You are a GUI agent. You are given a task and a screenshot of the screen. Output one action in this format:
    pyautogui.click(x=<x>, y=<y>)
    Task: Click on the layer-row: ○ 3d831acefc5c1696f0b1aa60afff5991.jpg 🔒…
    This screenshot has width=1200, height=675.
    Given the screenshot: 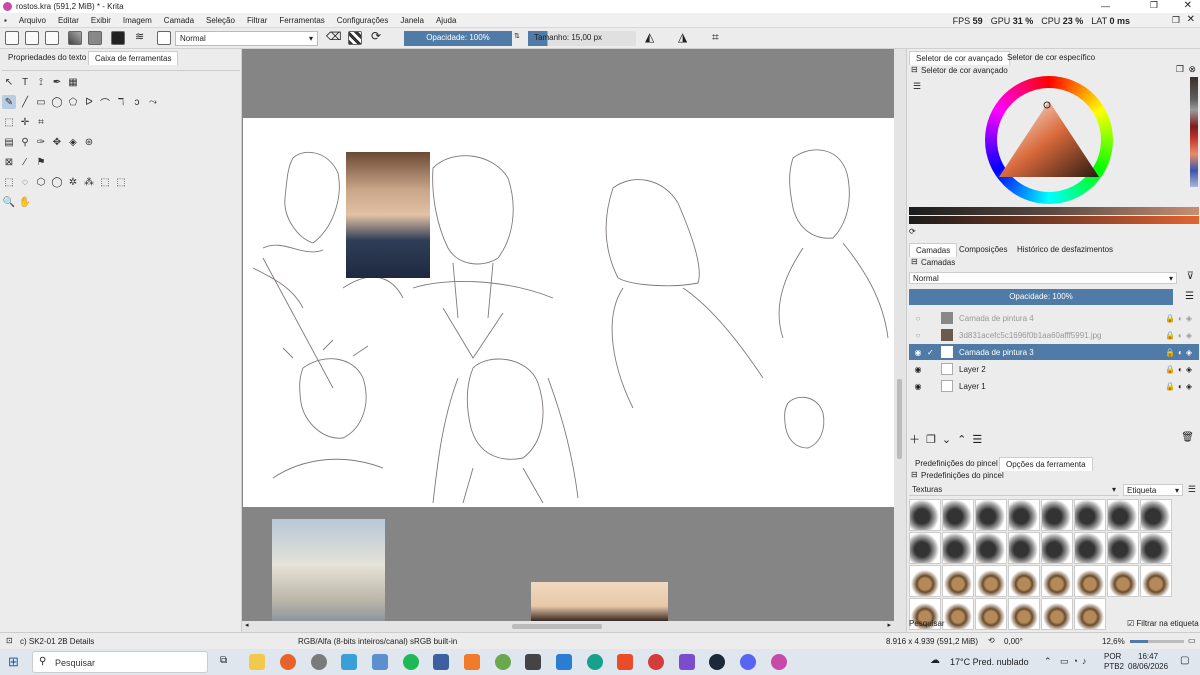 What is the action you would take?
    pyautogui.click(x=1054, y=335)
    